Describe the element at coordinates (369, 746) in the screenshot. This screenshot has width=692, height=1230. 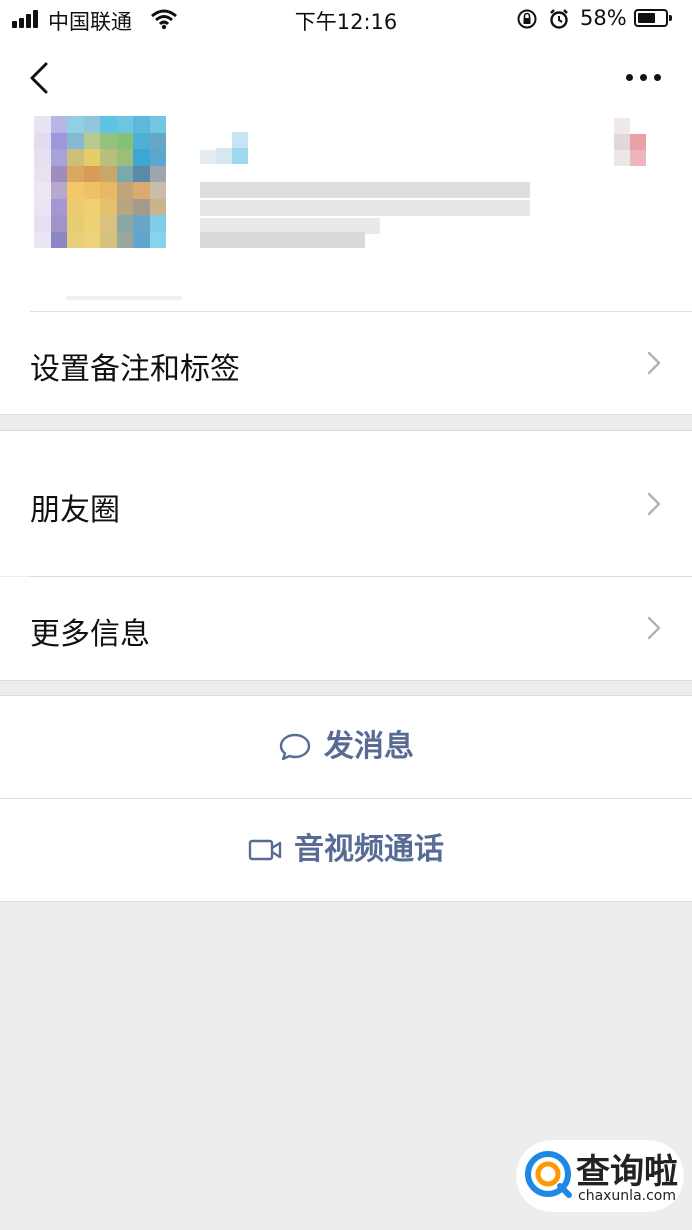
I see `send-message-label: 发消息` at that location.